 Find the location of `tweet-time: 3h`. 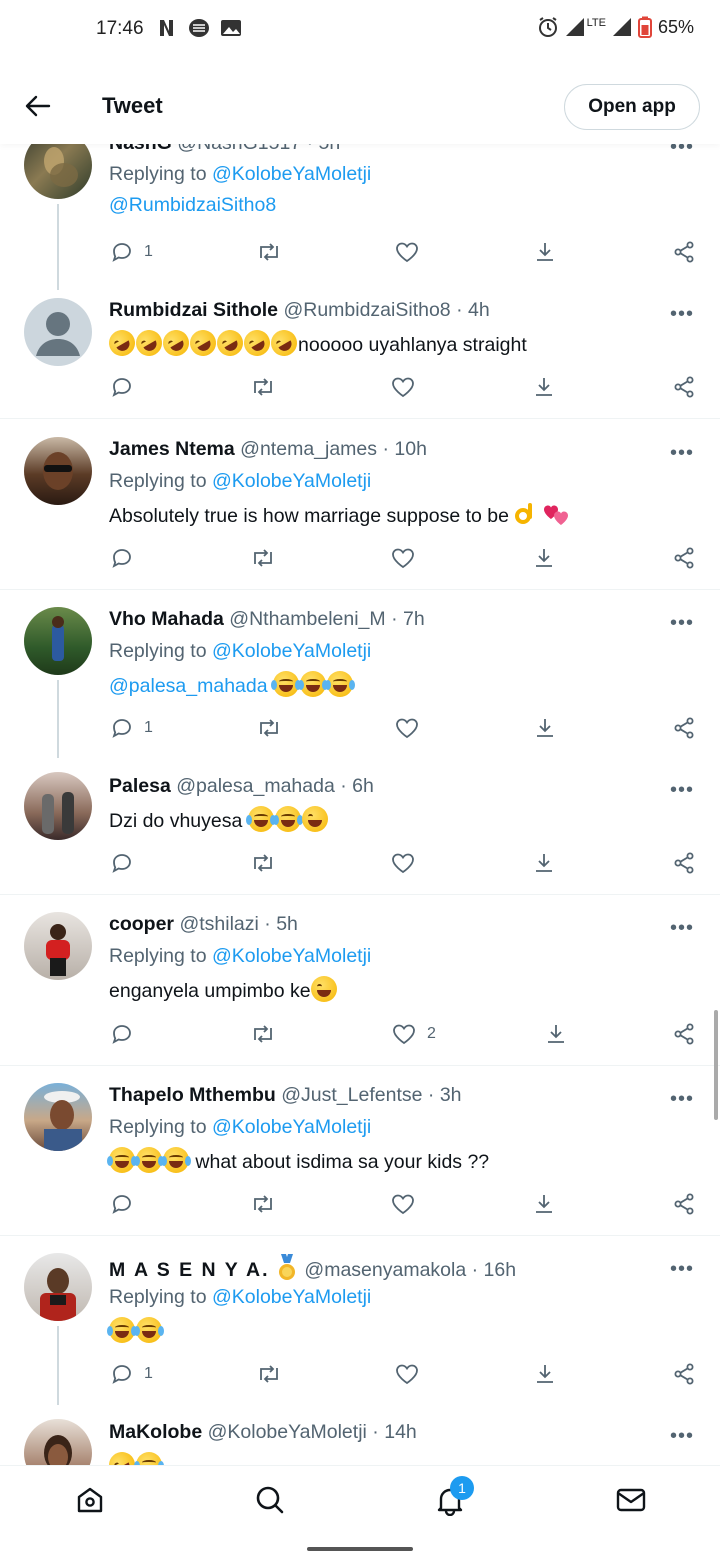

tweet-time: 3h is located at coordinates (451, 1095).